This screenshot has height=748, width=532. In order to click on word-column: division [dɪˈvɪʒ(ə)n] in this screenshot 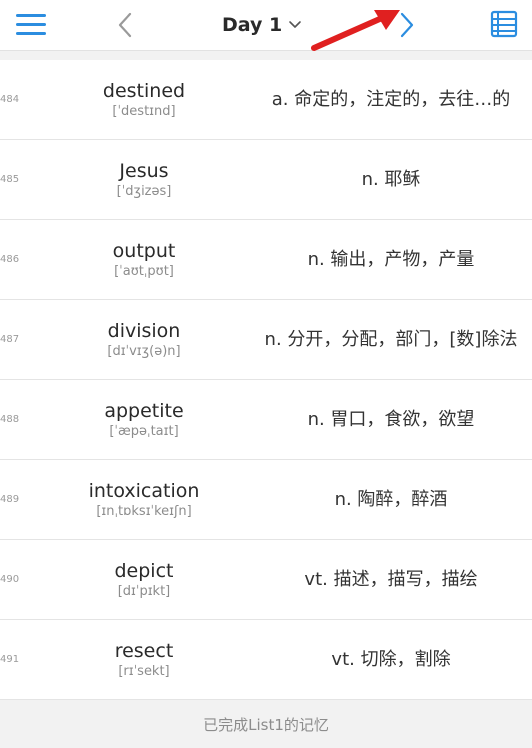, I will do `click(144, 339)`.